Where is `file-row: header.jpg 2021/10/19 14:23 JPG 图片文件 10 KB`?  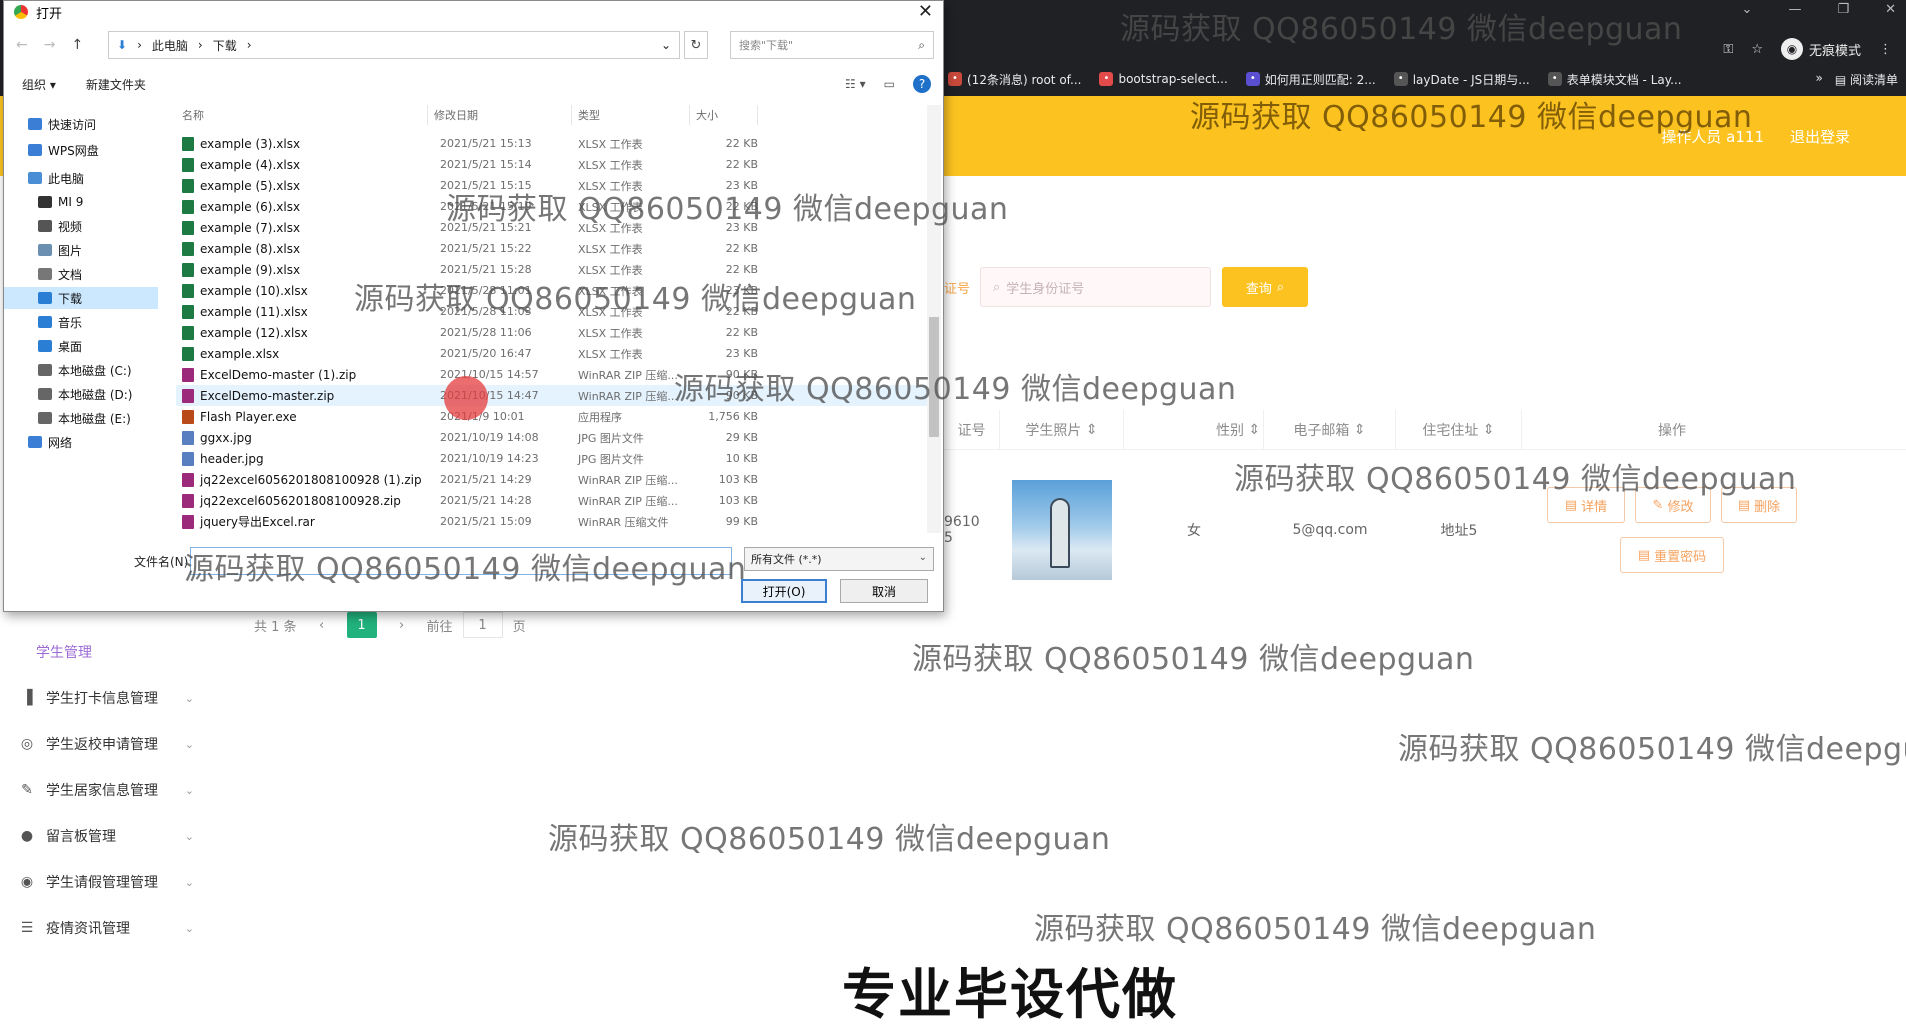 file-row: header.jpg 2021/10/19 14:23 JPG 图片文件 10 KB is located at coordinates (557, 458).